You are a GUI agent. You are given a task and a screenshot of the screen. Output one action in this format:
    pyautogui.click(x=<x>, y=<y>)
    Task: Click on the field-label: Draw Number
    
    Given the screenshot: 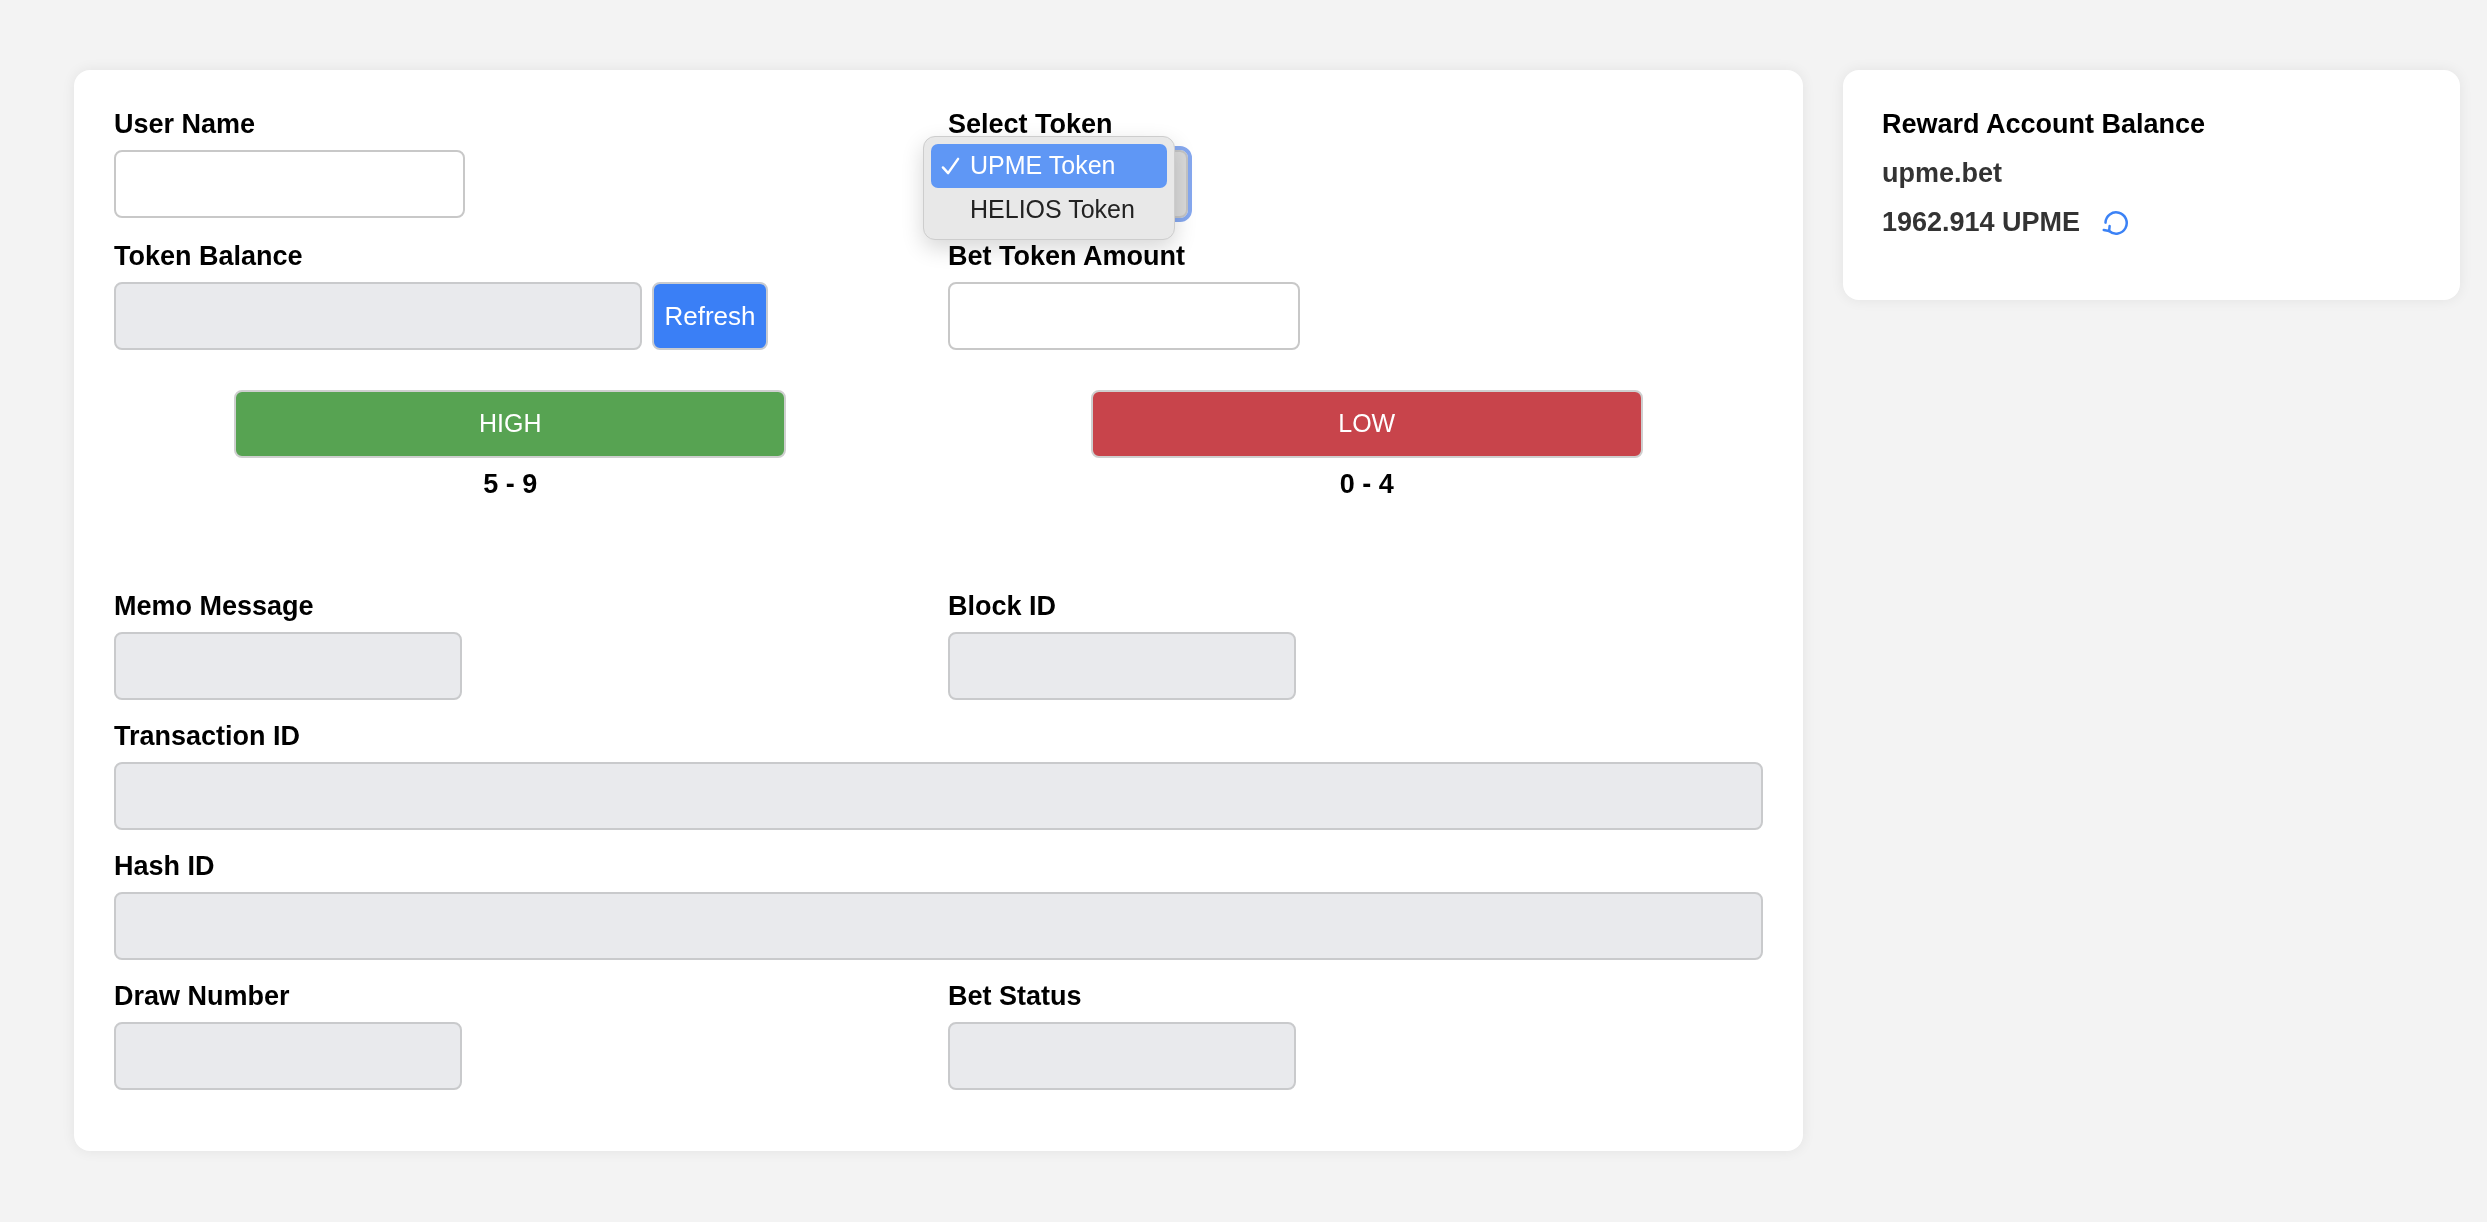 What is the action you would take?
    pyautogui.click(x=202, y=996)
    